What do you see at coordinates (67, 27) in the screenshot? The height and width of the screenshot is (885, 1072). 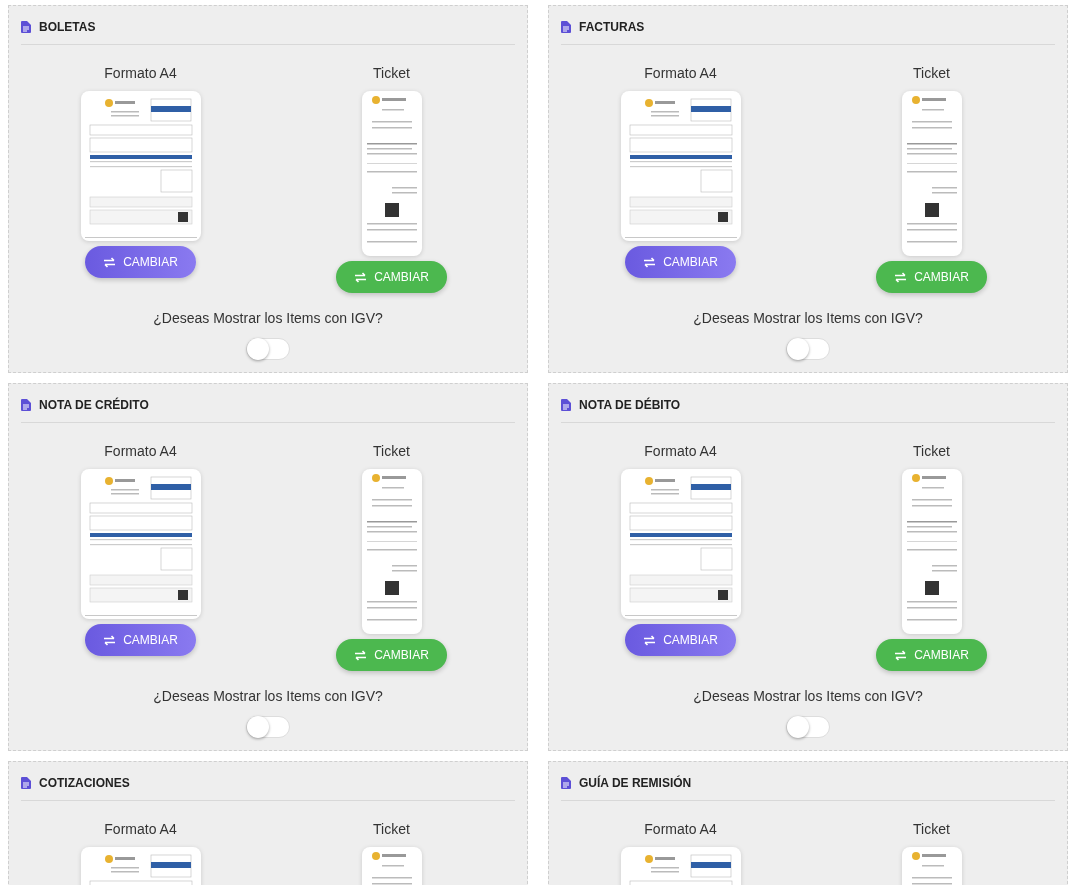 I see `section-title: BOLETAS` at bounding box center [67, 27].